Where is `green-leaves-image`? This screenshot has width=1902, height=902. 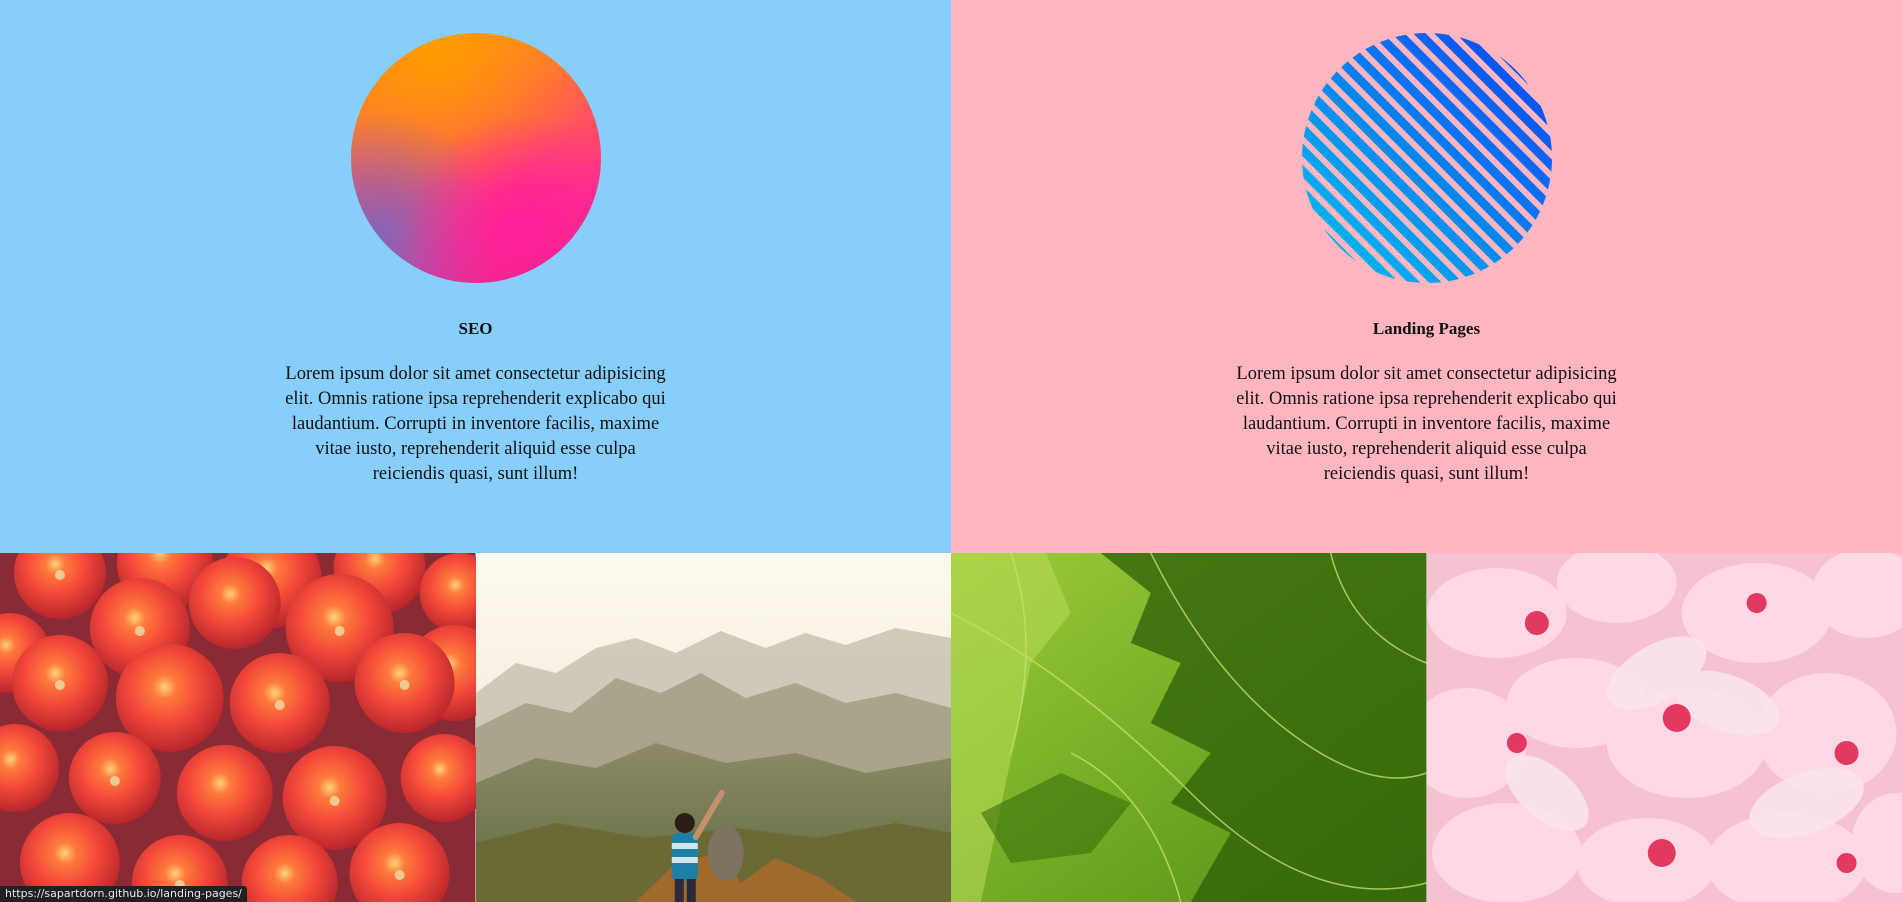 green-leaves-image is located at coordinates (1189, 727).